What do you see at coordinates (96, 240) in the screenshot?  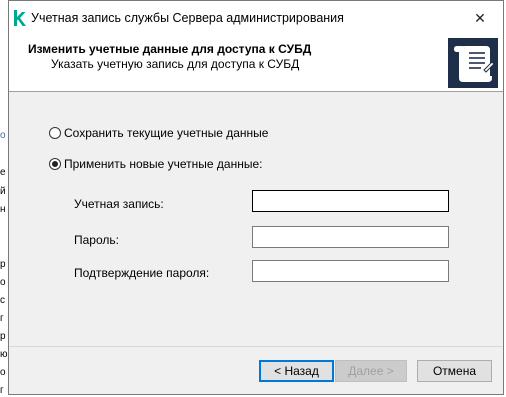 I see `password-label: Пароль:` at bounding box center [96, 240].